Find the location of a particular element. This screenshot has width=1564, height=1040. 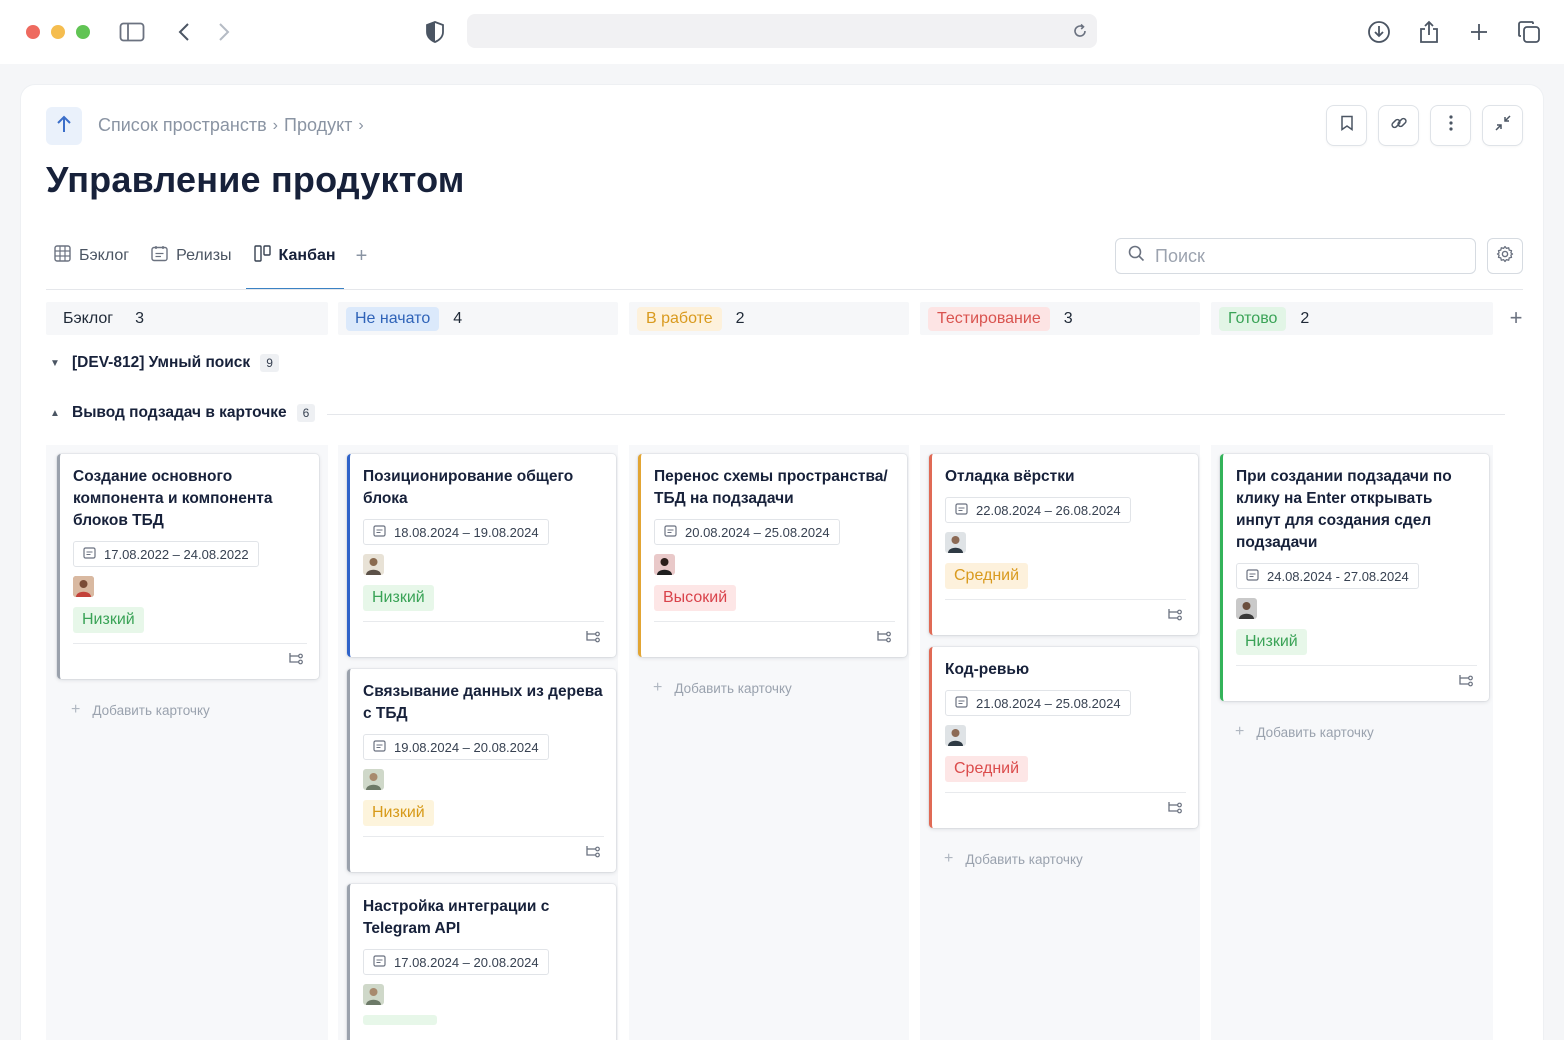

column-header-not-started: Не начато 4 is located at coordinates (478, 318).